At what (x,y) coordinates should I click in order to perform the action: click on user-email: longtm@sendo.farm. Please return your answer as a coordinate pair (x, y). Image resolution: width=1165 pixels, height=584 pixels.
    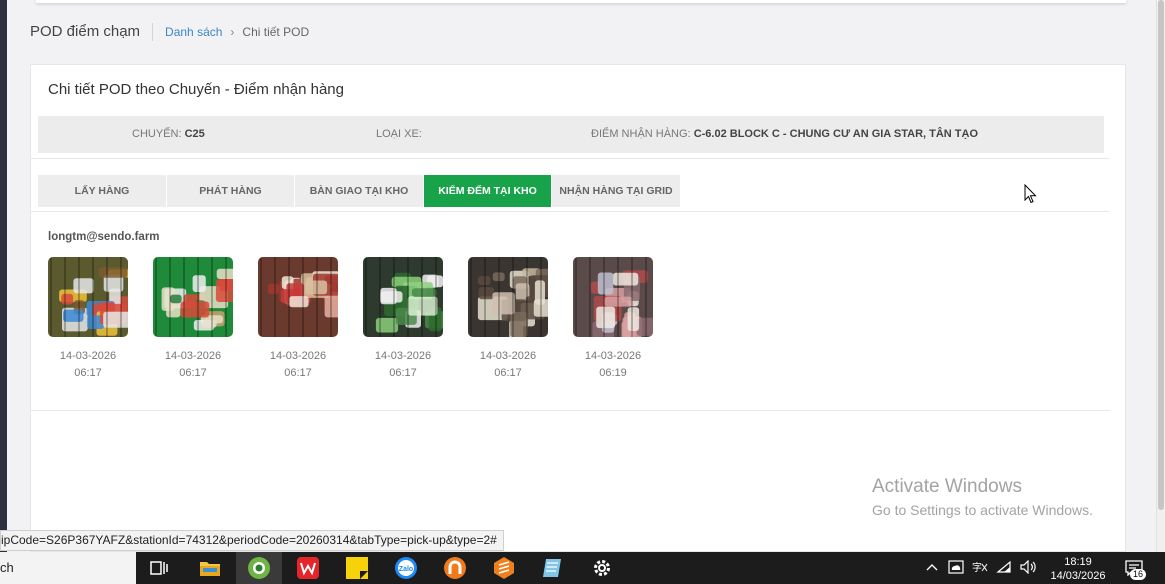
    Looking at the image, I should click on (104, 237).